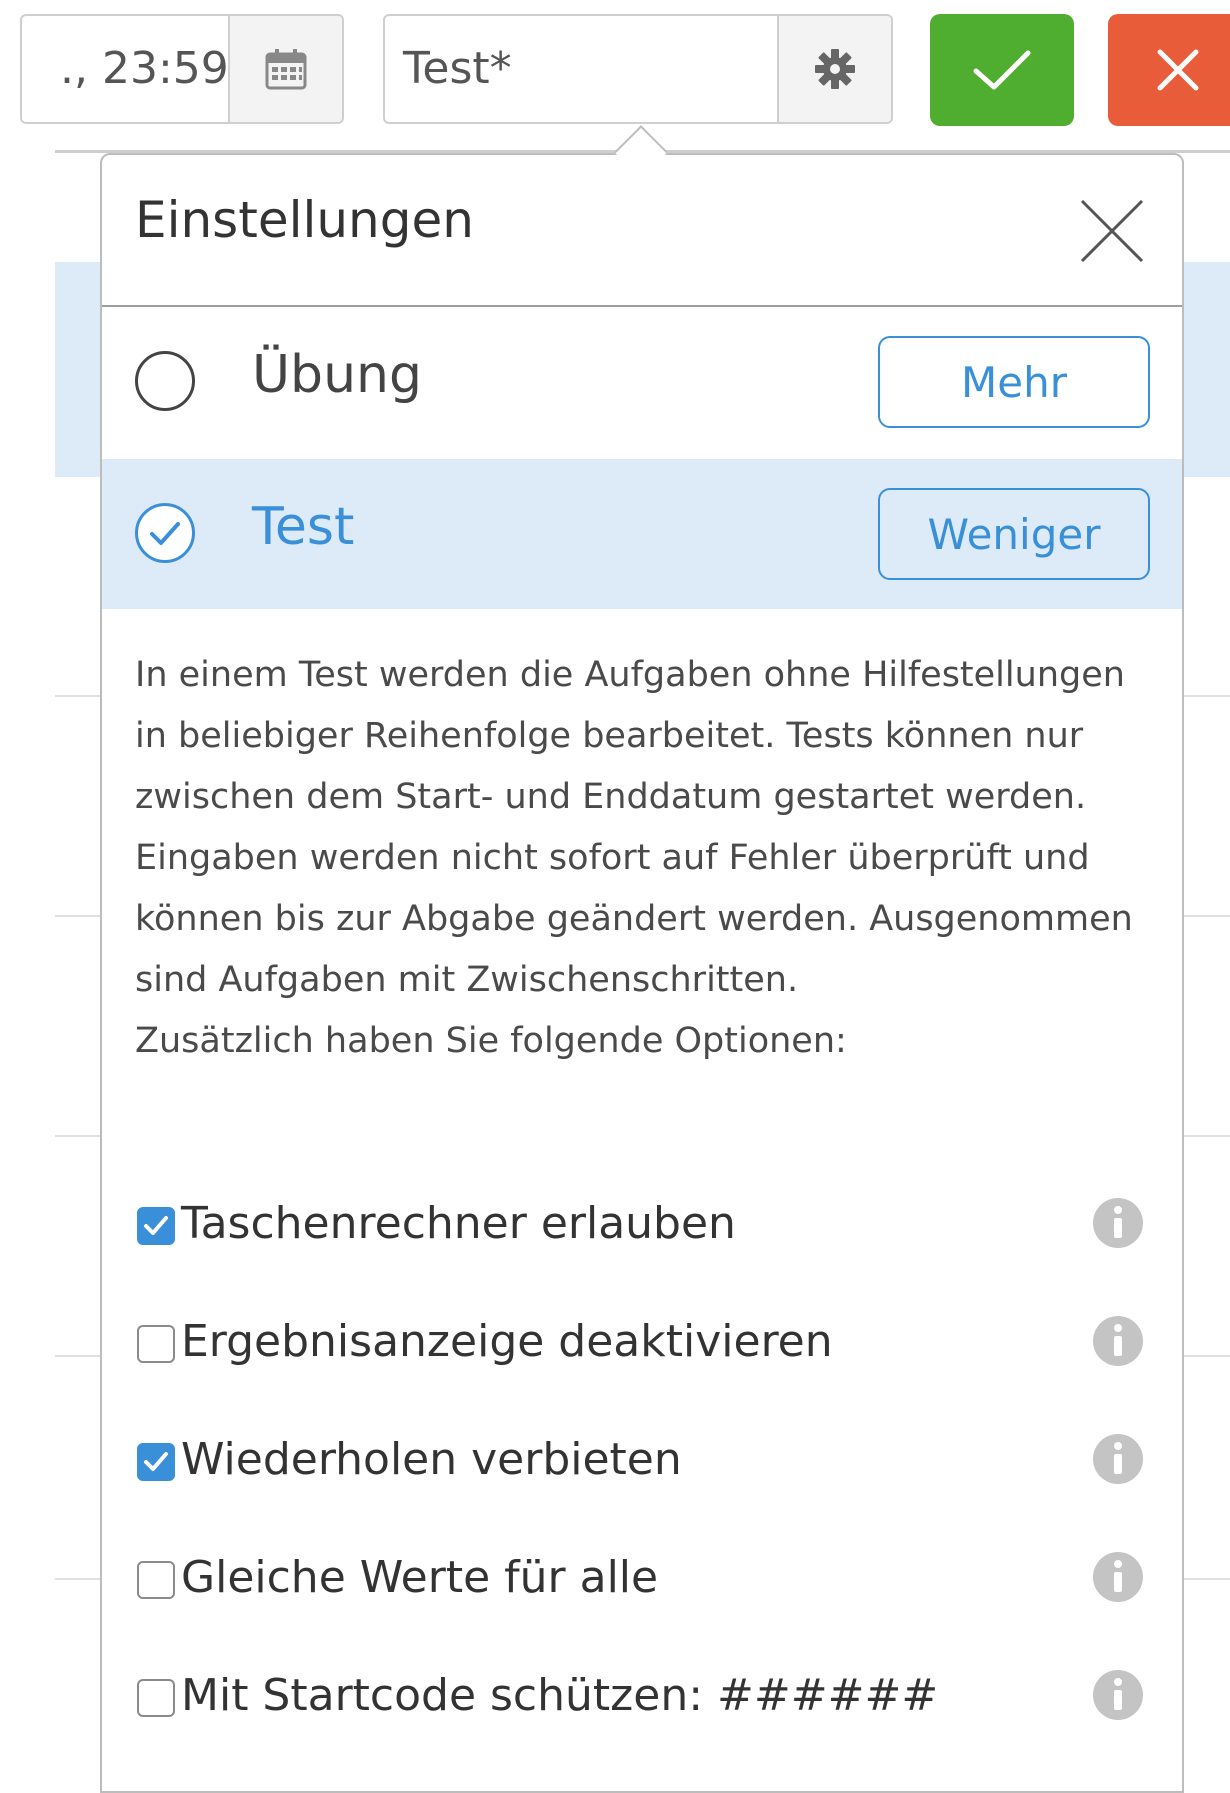 The image size is (1230, 1793). I want to click on option-forbid-repeat: Wiederholen verbieten, so click(640, 1464).